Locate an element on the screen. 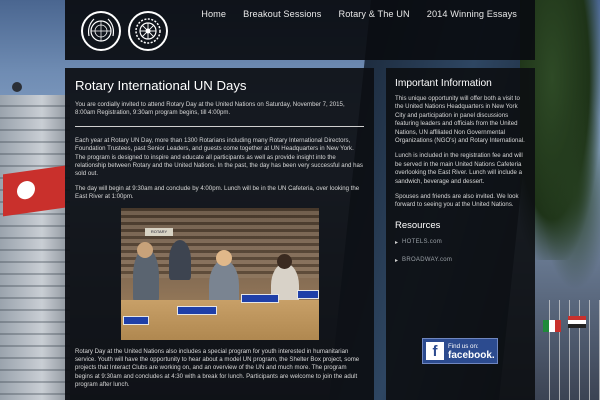 Image resolution: width=600 pixels, height=400 pixels. resource-link-broadway: BROADWAY.com is located at coordinates (427, 260).